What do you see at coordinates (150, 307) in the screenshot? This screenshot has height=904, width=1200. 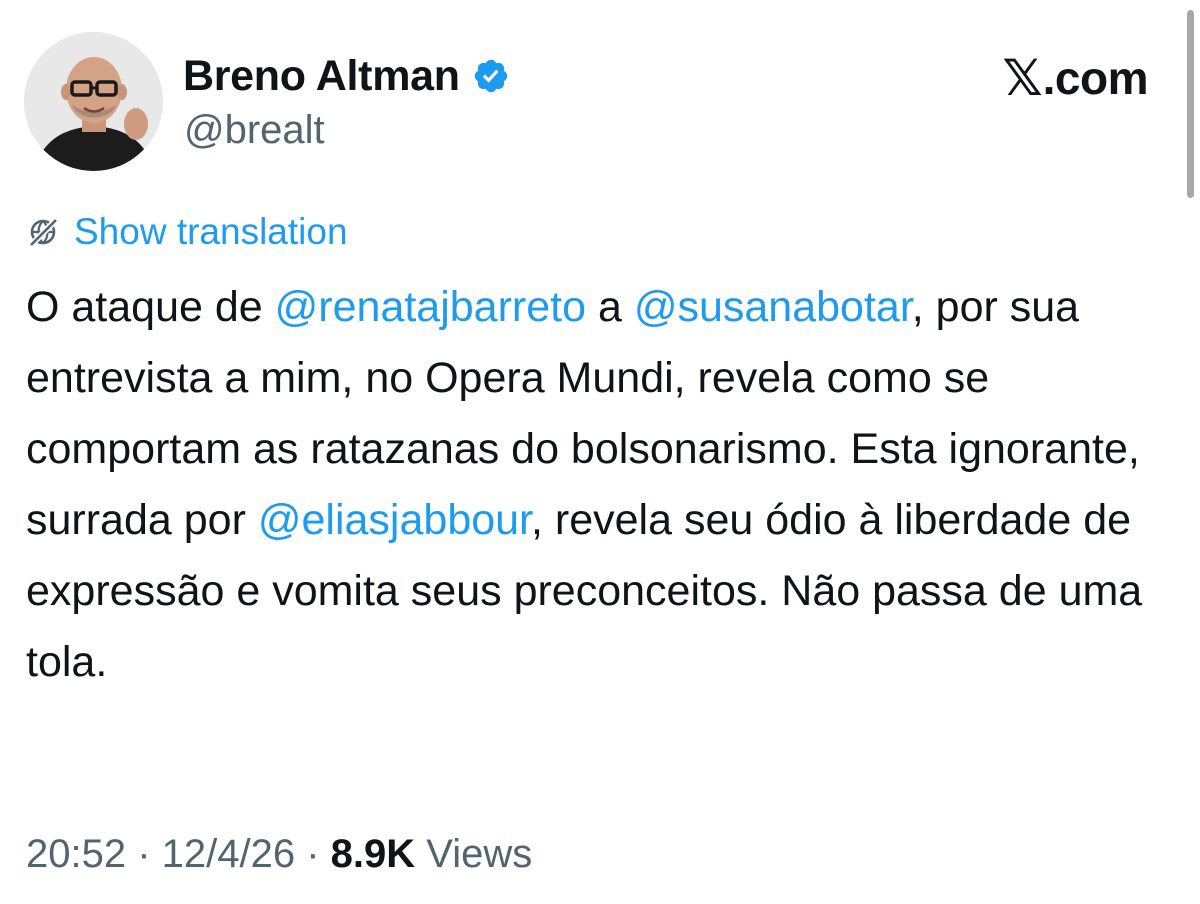 I see `tweet-text-segment: O ataque de` at bounding box center [150, 307].